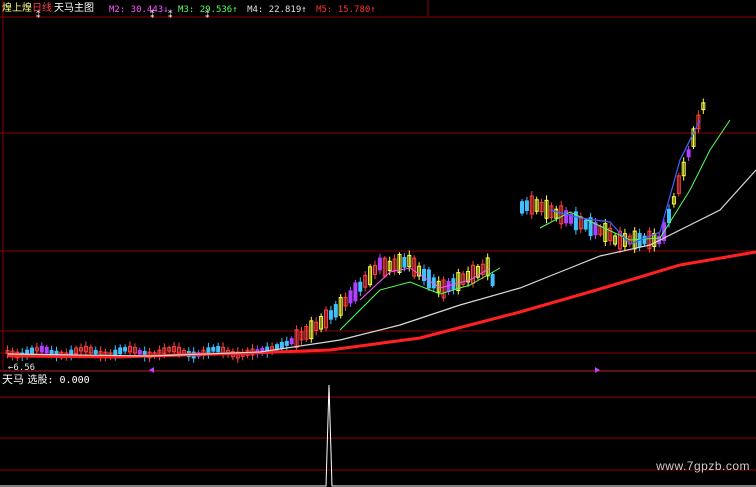 The width and height of the screenshot is (756, 487). Describe the element at coordinates (139, 10) in the screenshot. I see `ma2-legend: M2: 30.443↓` at that location.